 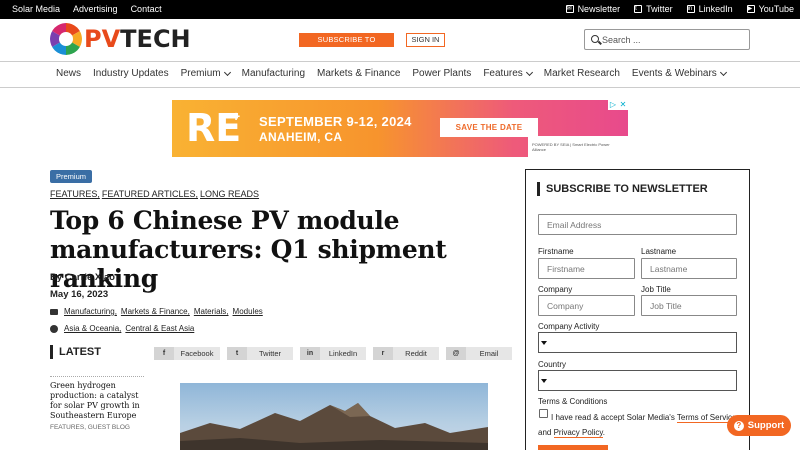 What do you see at coordinates (159, 328) in the screenshot?
I see `region-link: Central & East Asia` at bounding box center [159, 328].